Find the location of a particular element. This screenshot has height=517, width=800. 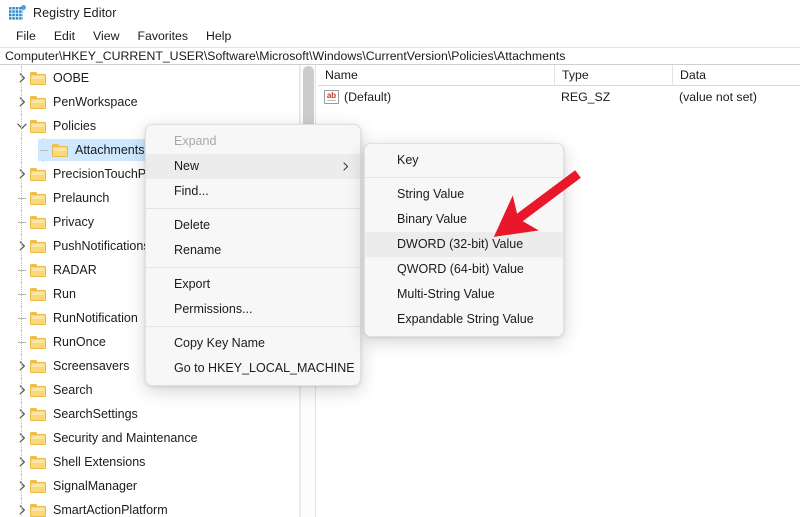

tree-item-label: RunNotification is located at coordinates (95, 318).